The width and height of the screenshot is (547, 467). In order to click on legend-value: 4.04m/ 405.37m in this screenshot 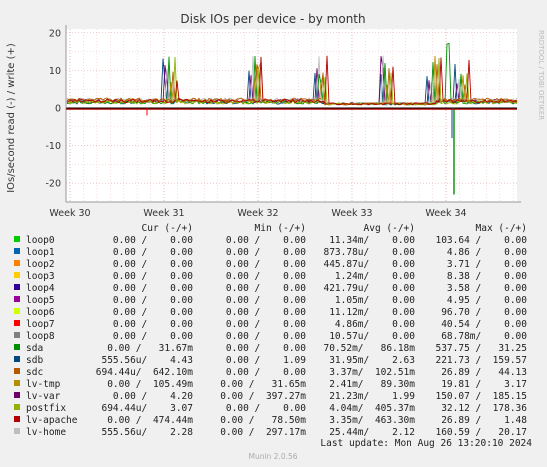, I will do `click(372, 408)`.